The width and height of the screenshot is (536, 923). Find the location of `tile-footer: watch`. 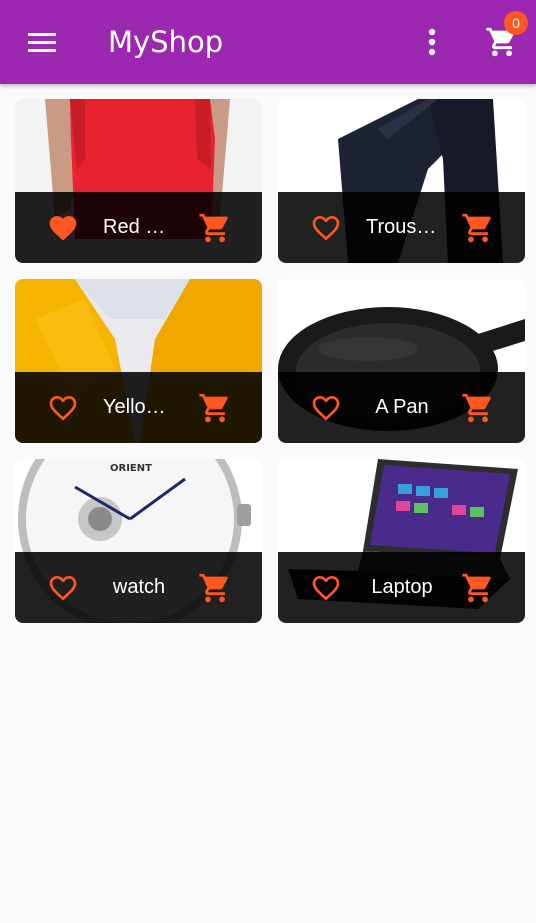

tile-footer: watch is located at coordinates (138, 587).